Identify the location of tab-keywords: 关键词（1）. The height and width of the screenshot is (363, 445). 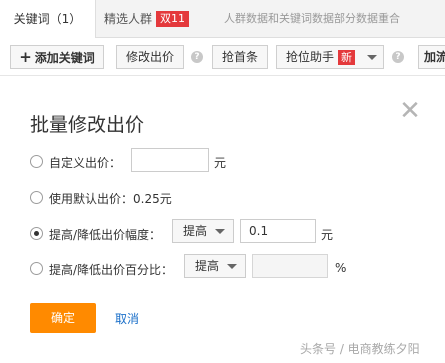
(48, 19).